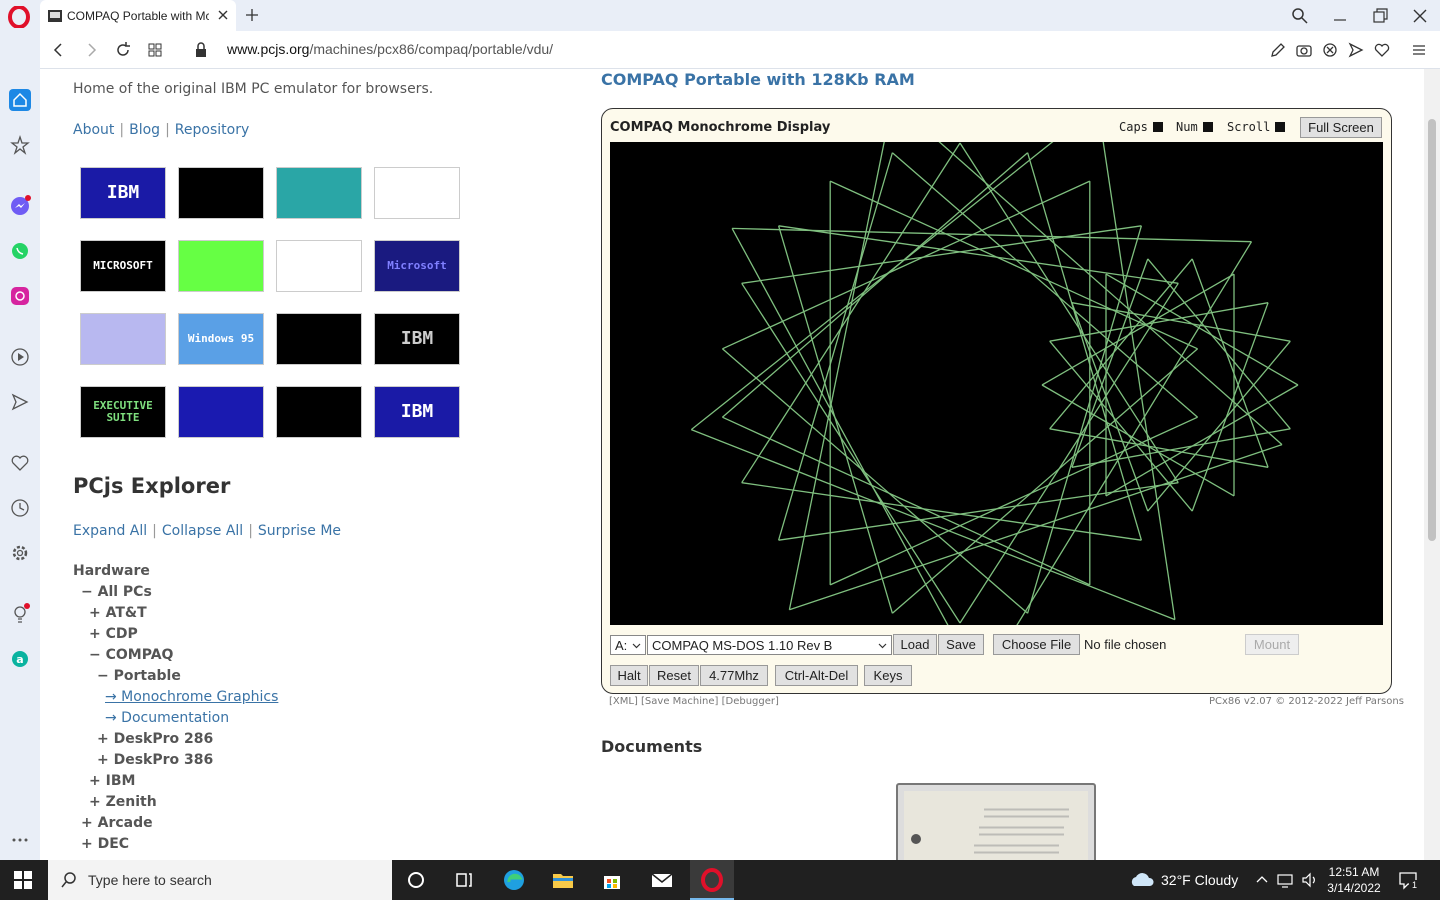 The width and height of the screenshot is (1440, 900). What do you see at coordinates (202, 531) in the screenshot?
I see `collapse-all-link: Collapse All` at bounding box center [202, 531].